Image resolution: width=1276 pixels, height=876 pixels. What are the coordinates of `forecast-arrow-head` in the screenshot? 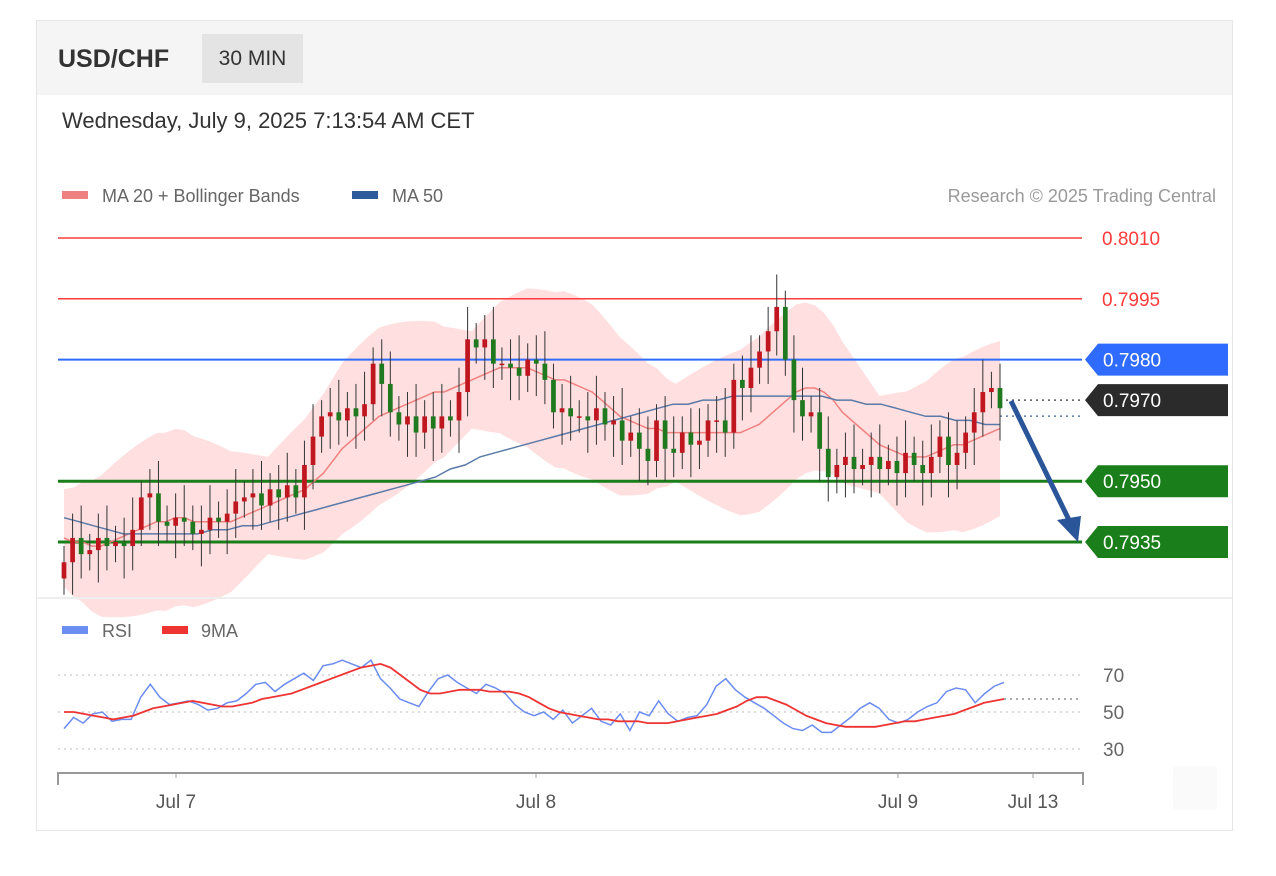 It's located at (1069, 529).